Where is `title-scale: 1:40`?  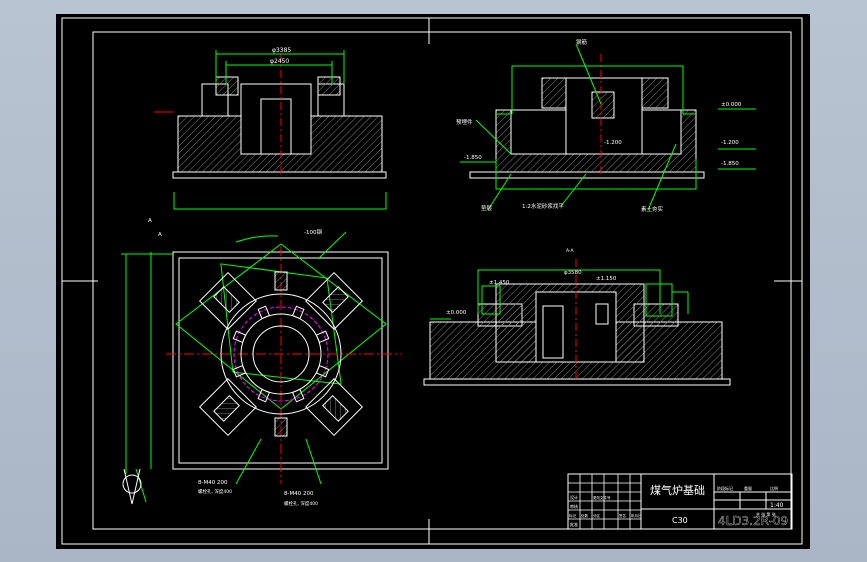 title-scale: 1:40 is located at coordinates (777, 505).